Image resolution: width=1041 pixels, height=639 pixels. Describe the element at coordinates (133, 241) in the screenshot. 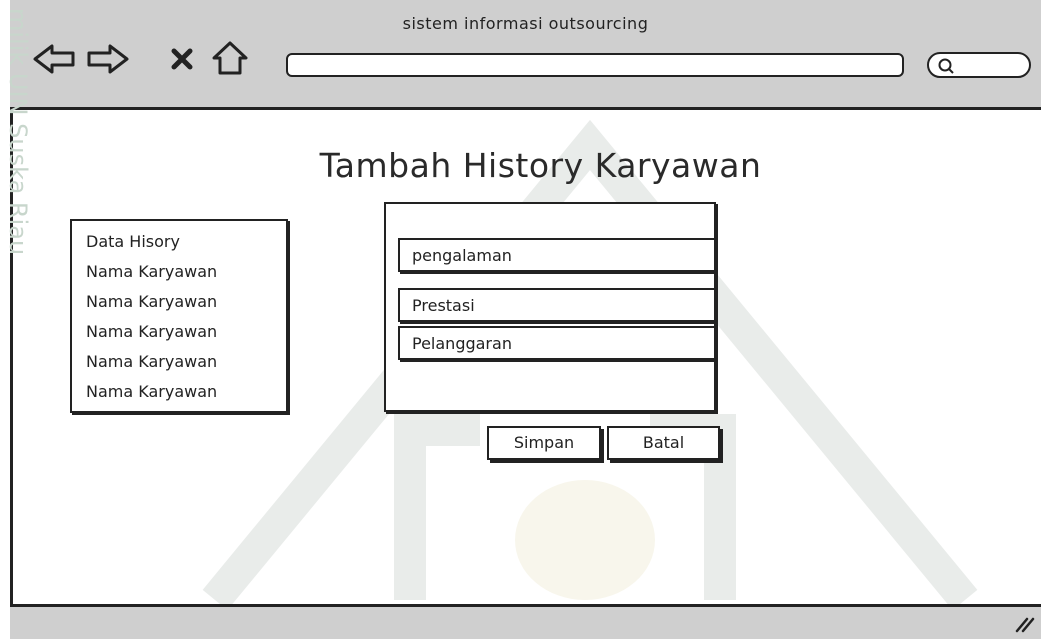

I see `list-header: Data Hisory` at that location.